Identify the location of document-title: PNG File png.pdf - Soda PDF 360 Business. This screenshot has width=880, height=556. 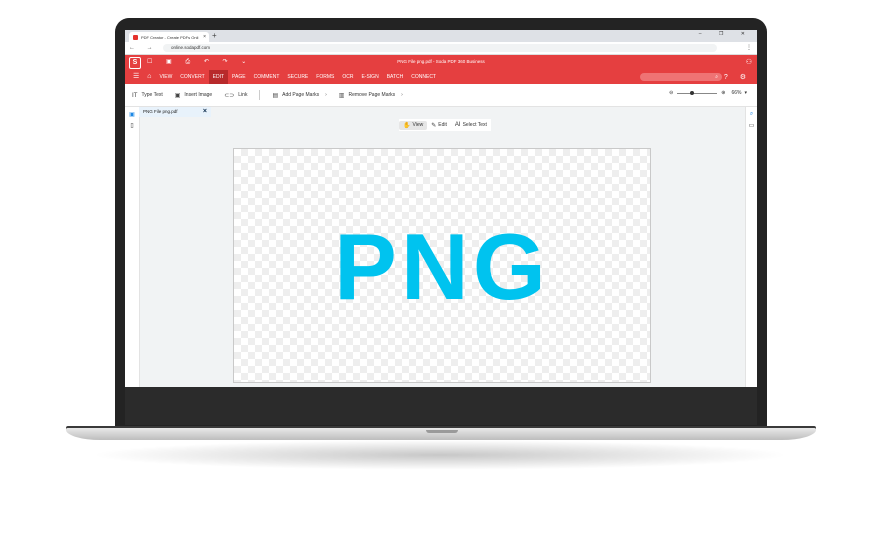
(441, 61).